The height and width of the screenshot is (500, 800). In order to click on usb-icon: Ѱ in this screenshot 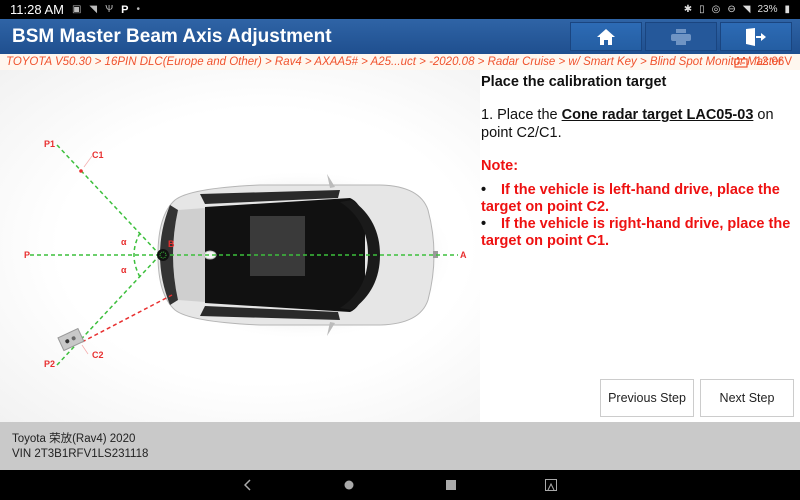, I will do `click(109, 9)`.